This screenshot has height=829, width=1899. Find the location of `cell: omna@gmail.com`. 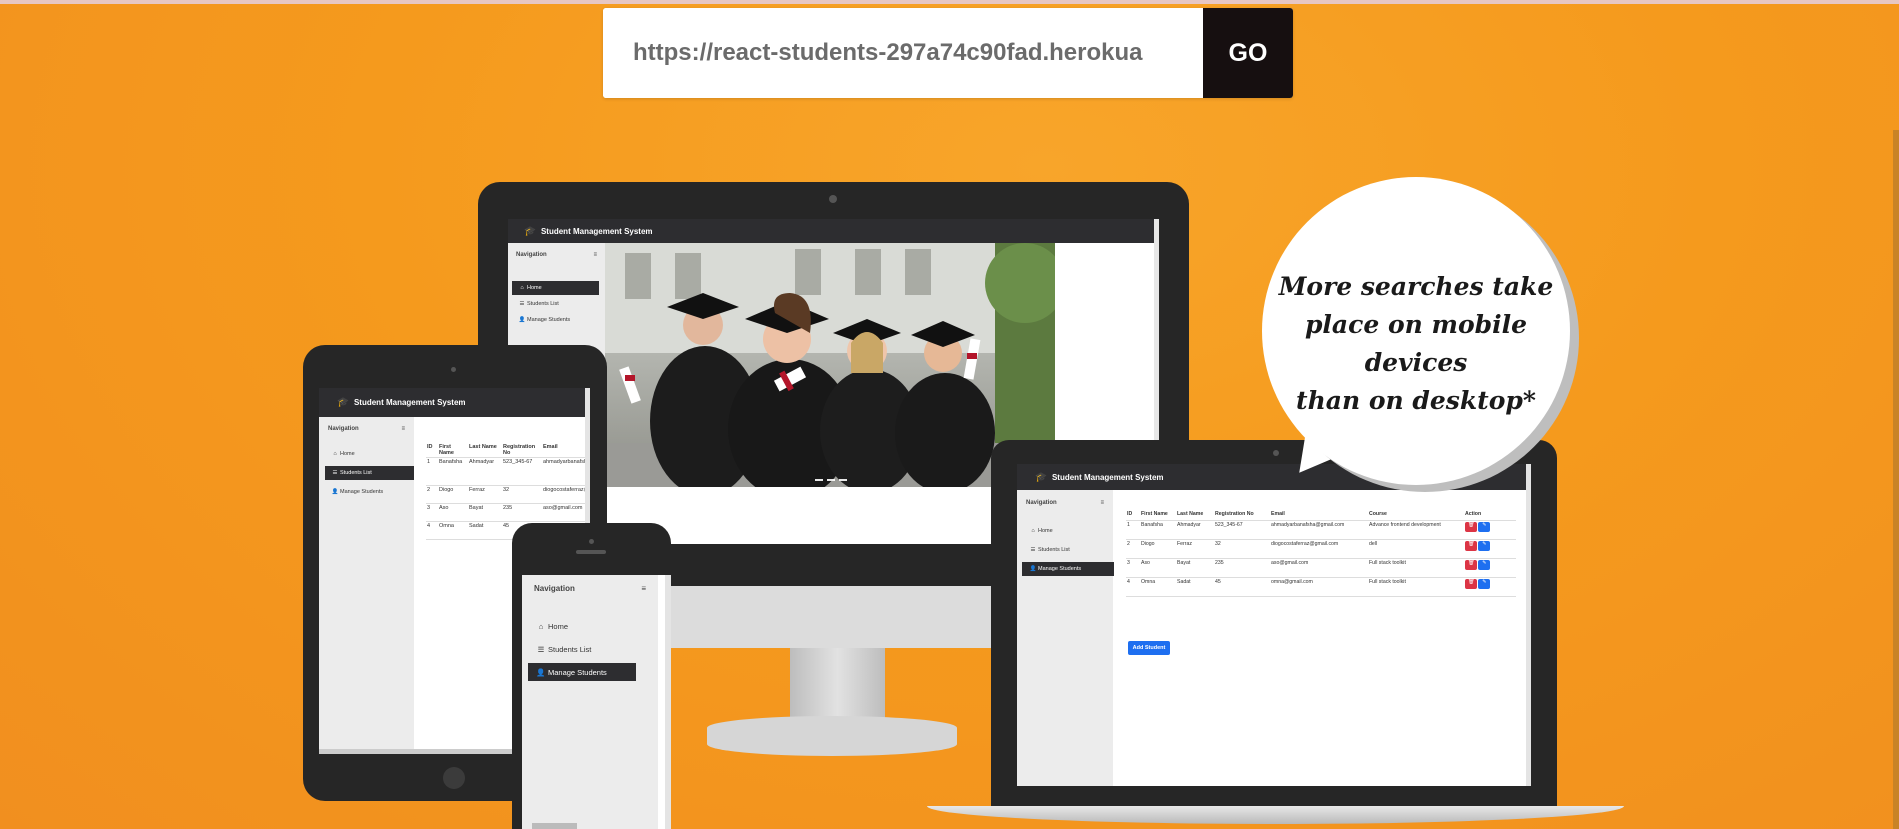

cell: omna@gmail.com is located at coordinates (1319, 587).